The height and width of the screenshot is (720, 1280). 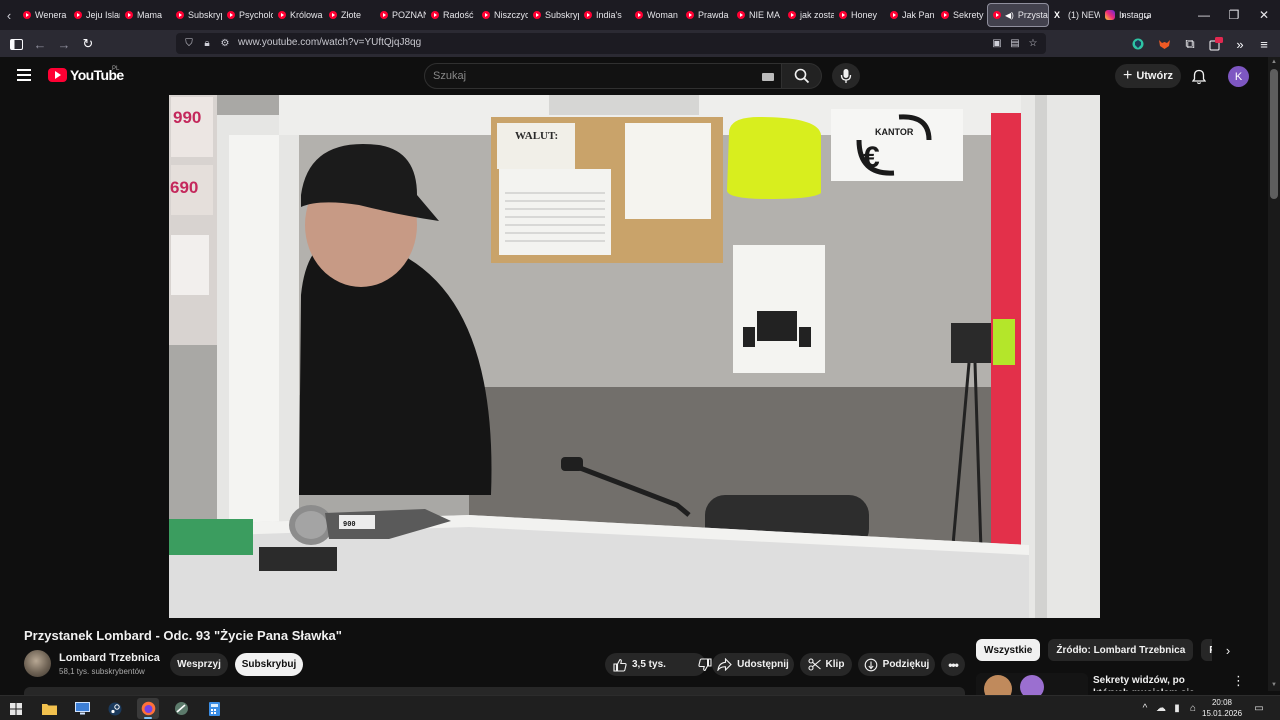 What do you see at coordinates (655, 15) in the screenshot?
I see `browser-tab: Woman` at bounding box center [655, 15].